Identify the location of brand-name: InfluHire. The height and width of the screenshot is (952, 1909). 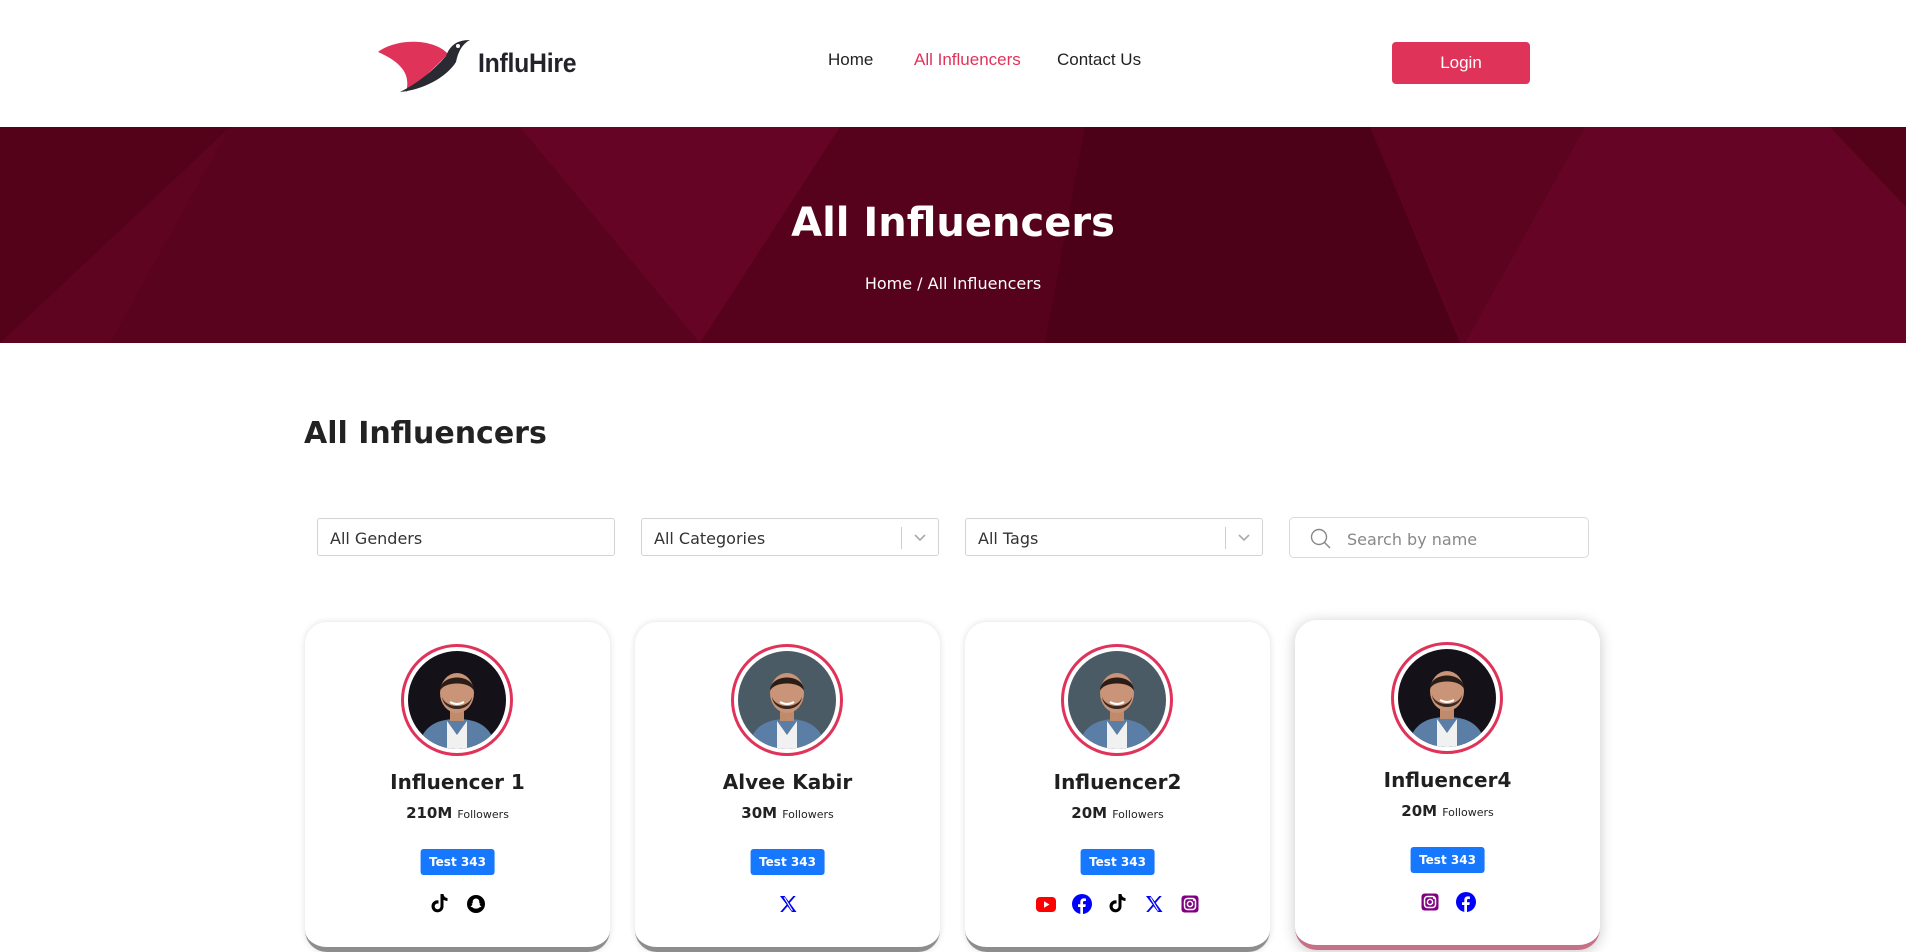
(527, 62).